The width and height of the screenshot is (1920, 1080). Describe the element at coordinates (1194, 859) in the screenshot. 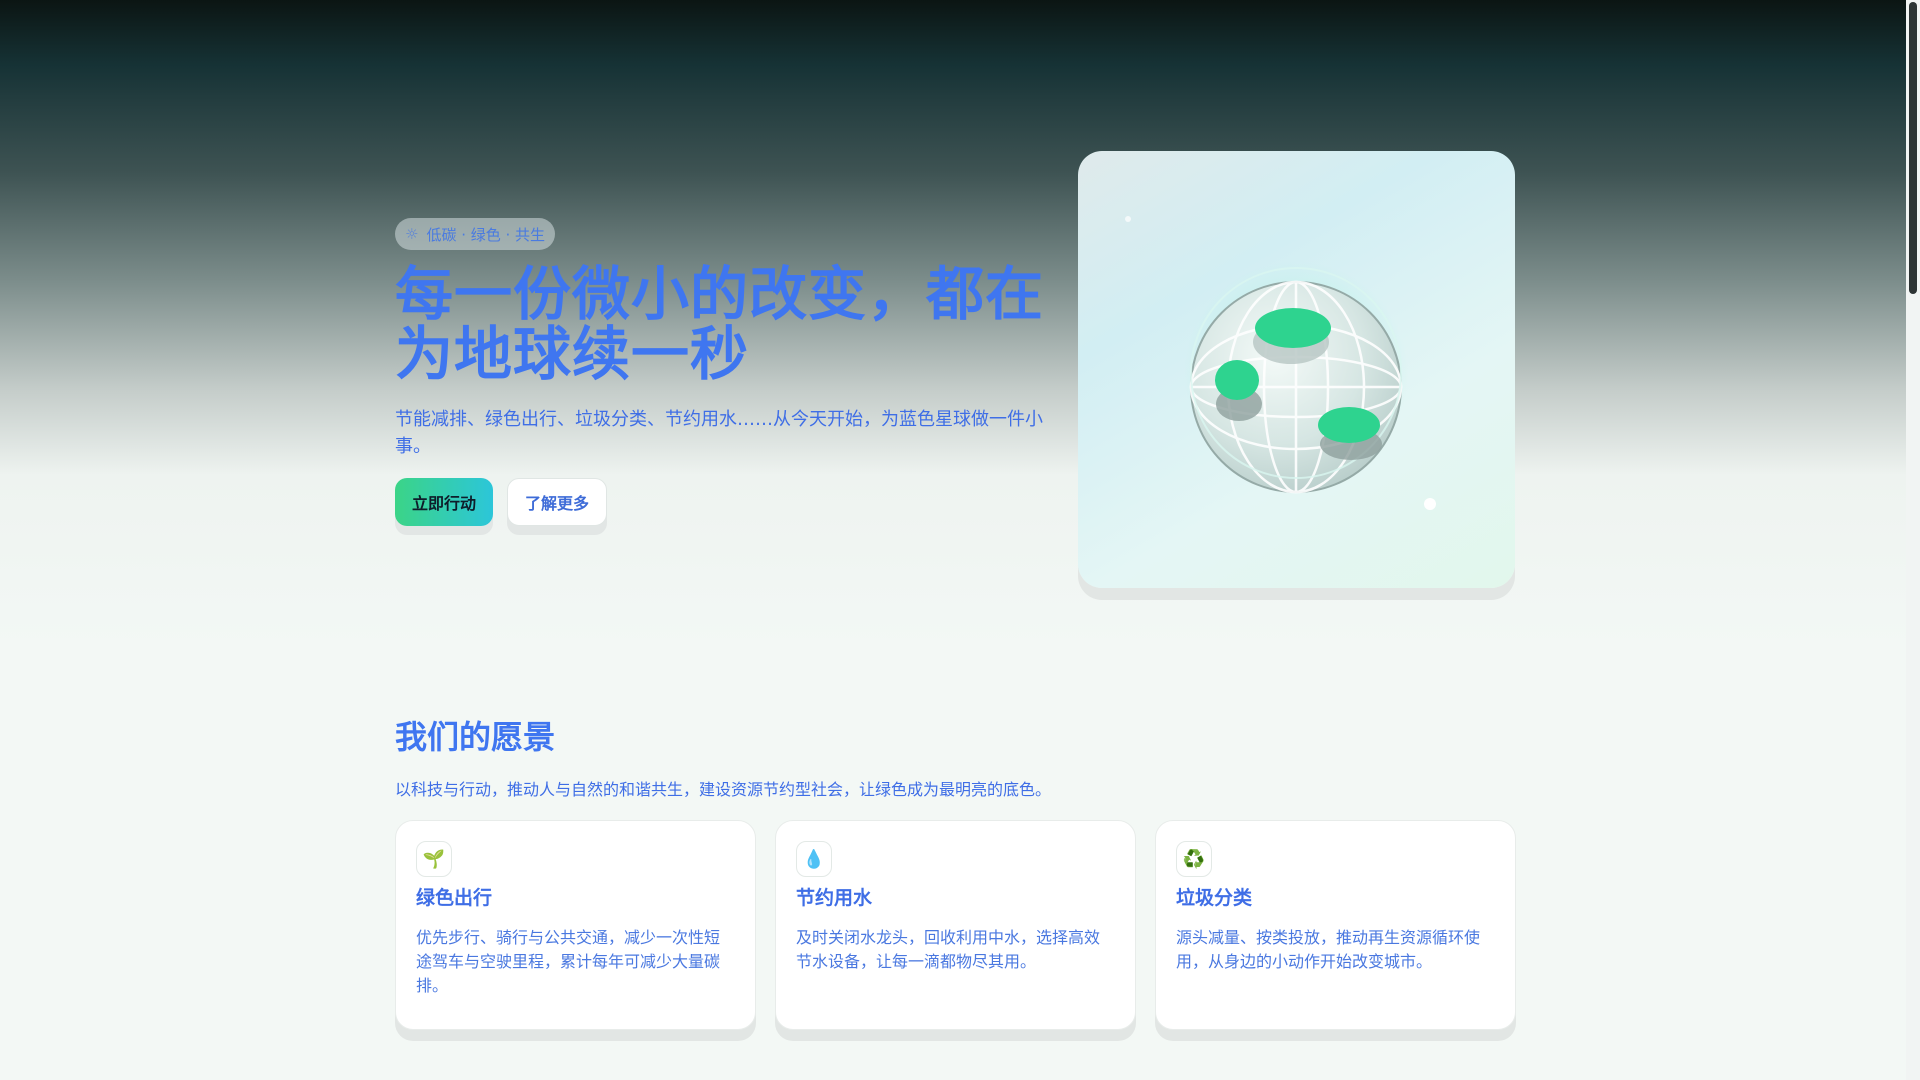

I see `recycle-icon: ♻️` at that location.